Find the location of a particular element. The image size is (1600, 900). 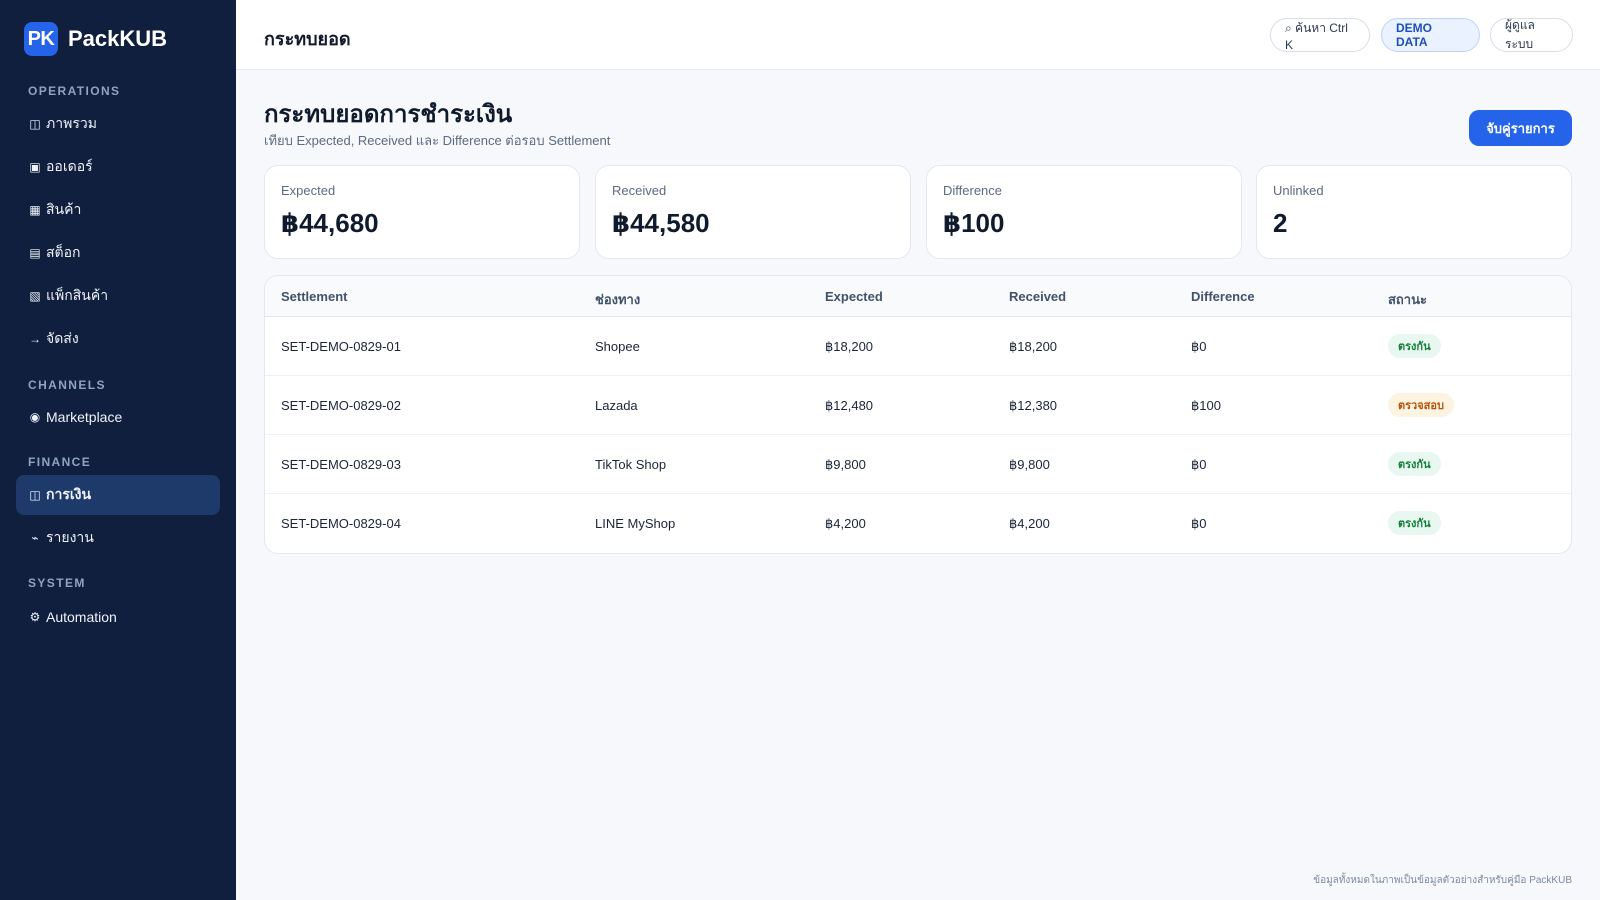

kpi-label: Difference is located at coordinates (973, 190).